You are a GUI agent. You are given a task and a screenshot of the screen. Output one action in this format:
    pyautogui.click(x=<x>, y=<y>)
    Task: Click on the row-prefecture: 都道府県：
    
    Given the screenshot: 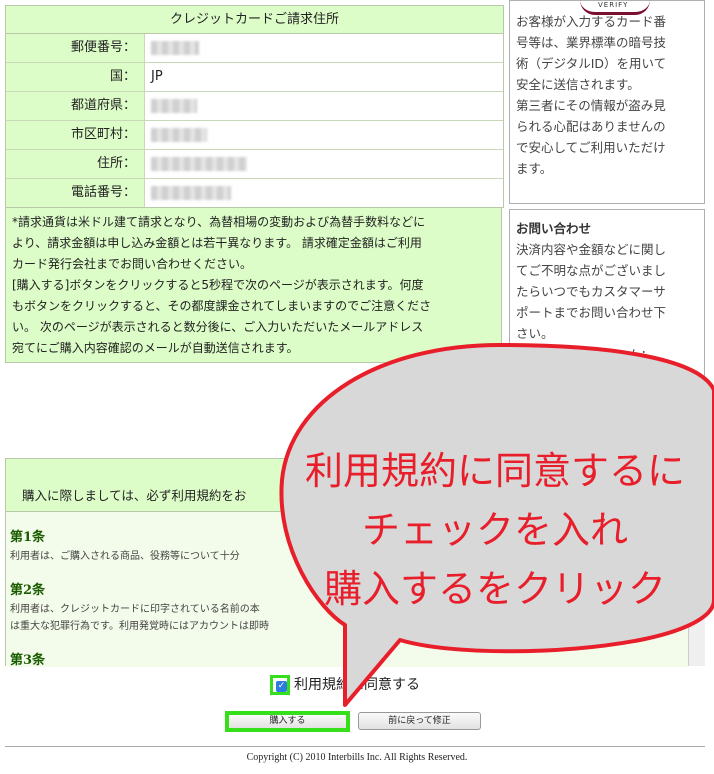 What is the action you would take?
    pyautogui.click(x=254, y=106)
    